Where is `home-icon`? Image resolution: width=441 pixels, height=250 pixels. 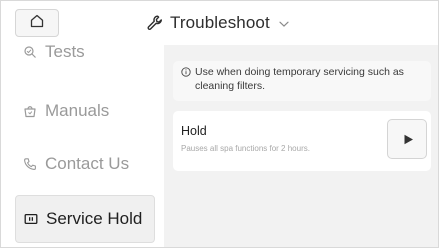
home-icon is located at coordinates (37, 23).